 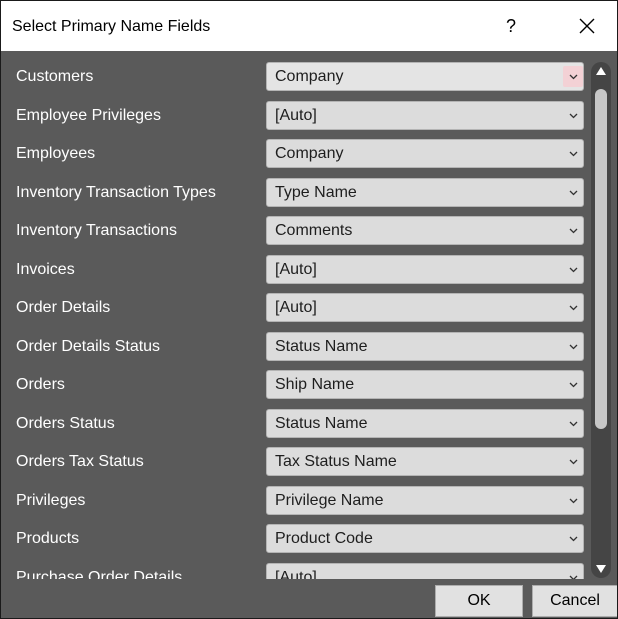 What do you see at coordinates (425, 384) in the screenshot?
I see `primary-name-field-select: Ship Name` at bounding box center [425, 384].